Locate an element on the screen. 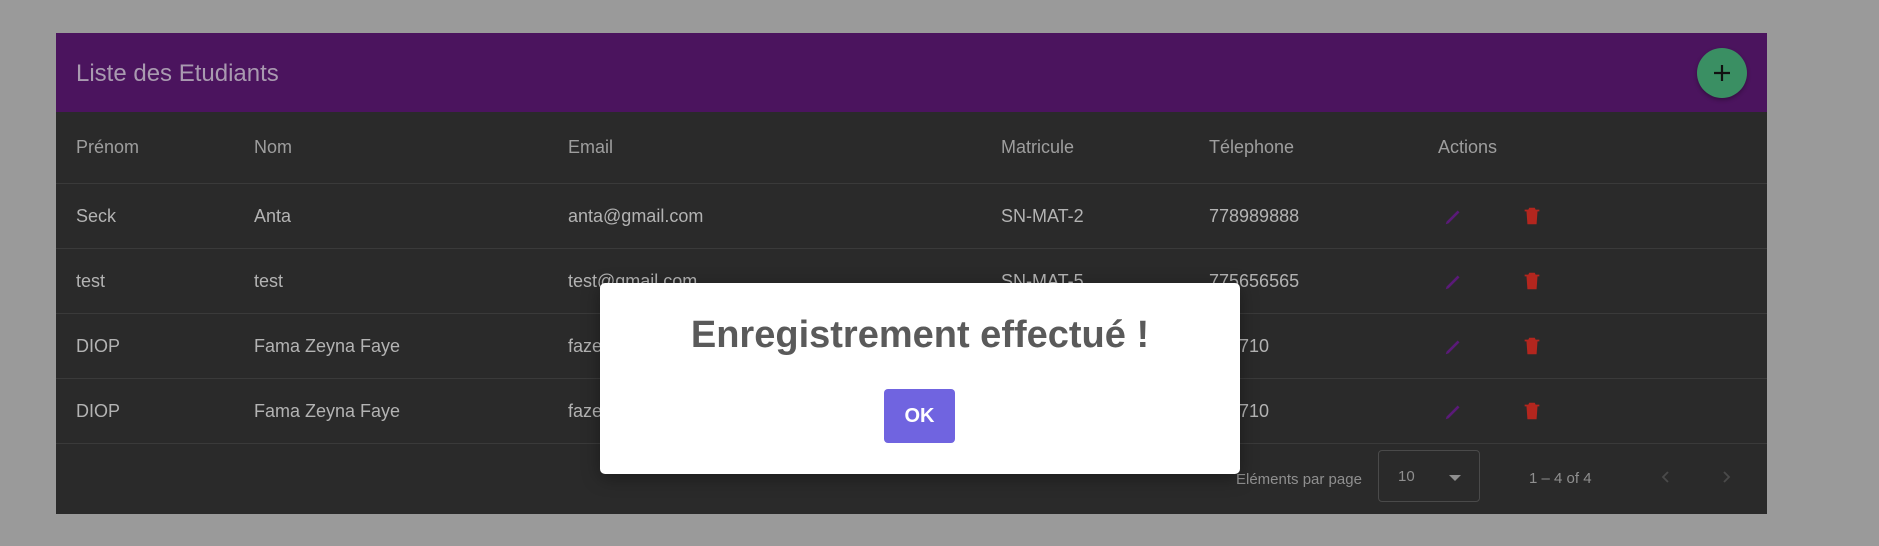 The width and height of the screenshot is (1879, 546). previous-page-button is located at coordinates (1666, 477).